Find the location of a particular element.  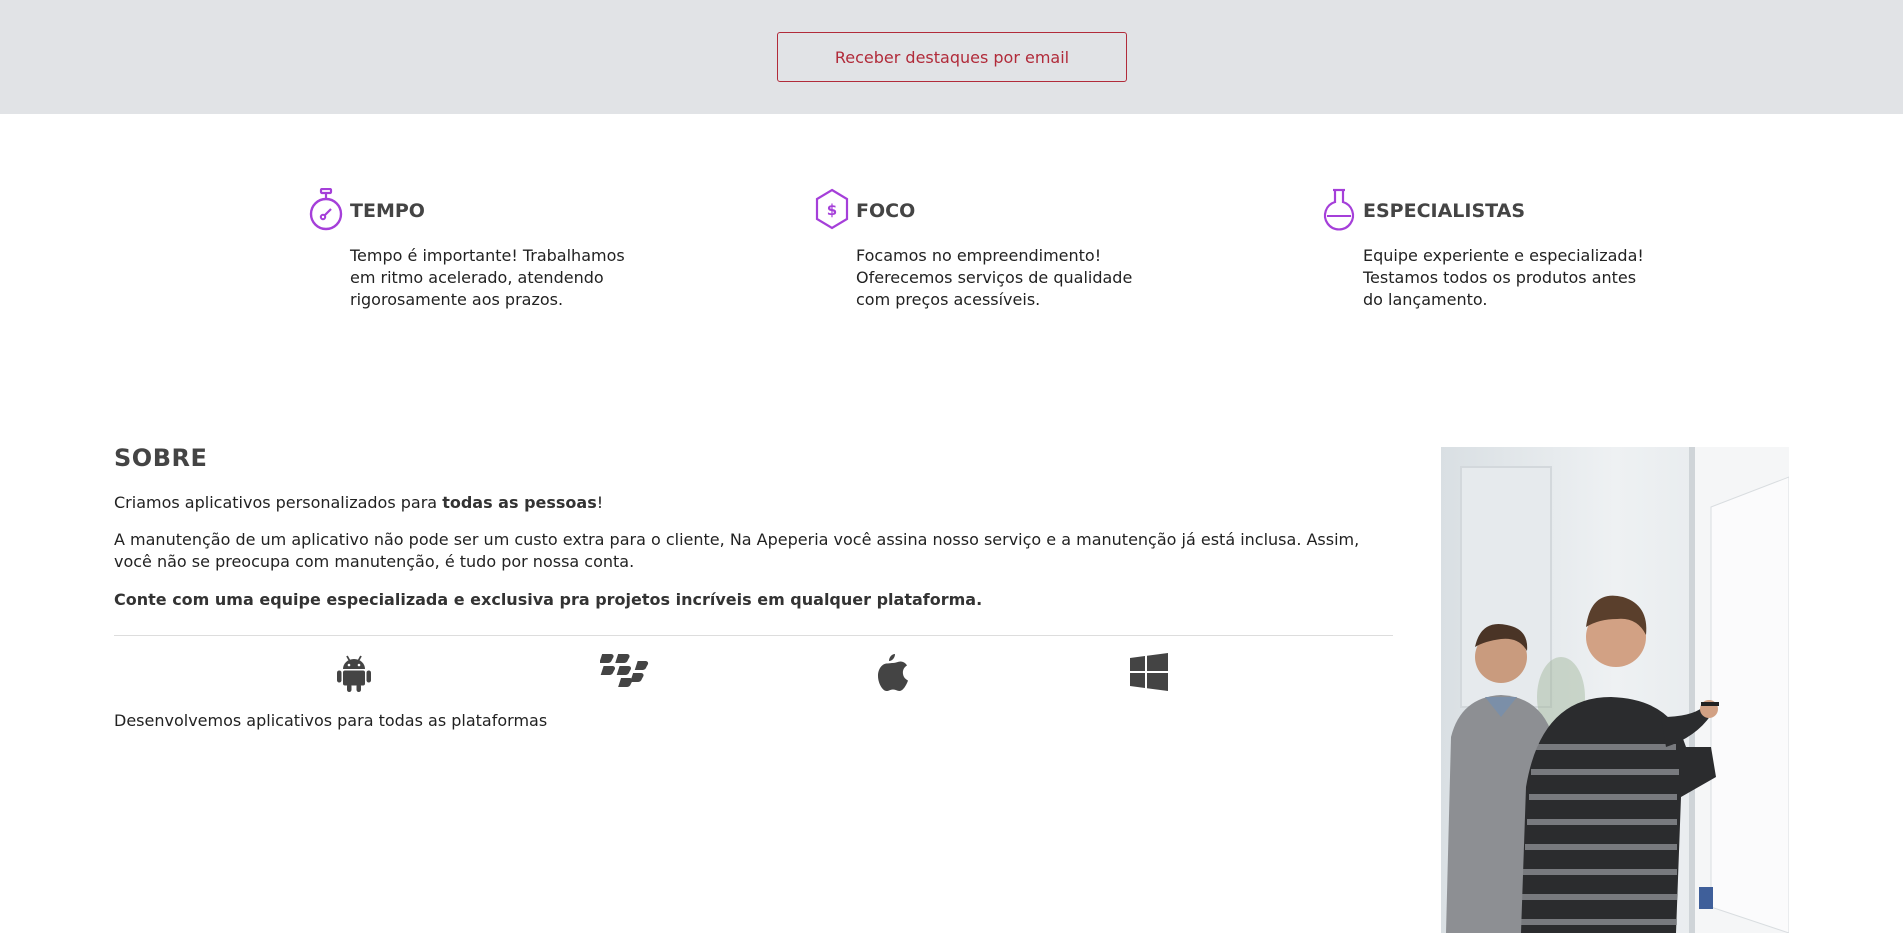

blackberry-icon is located at coordinates (624, 670).